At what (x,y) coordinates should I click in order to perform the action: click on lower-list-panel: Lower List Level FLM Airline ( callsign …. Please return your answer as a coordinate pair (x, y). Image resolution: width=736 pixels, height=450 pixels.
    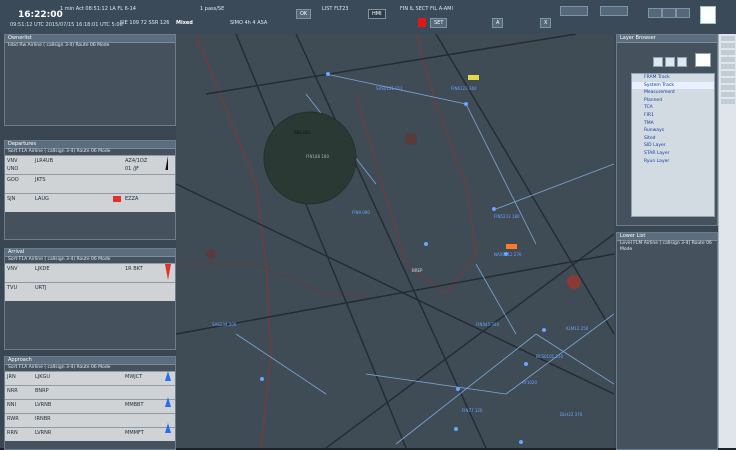
    Looking at the image, I should click on (667, 341).